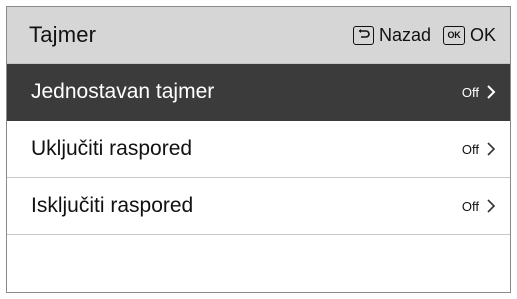 The width and height of the screenshot is (517, 299). What do you see at coordinates (404, 34) in the screenshot?
I see `back-label: Nazad` at bounding box center [404, 34].